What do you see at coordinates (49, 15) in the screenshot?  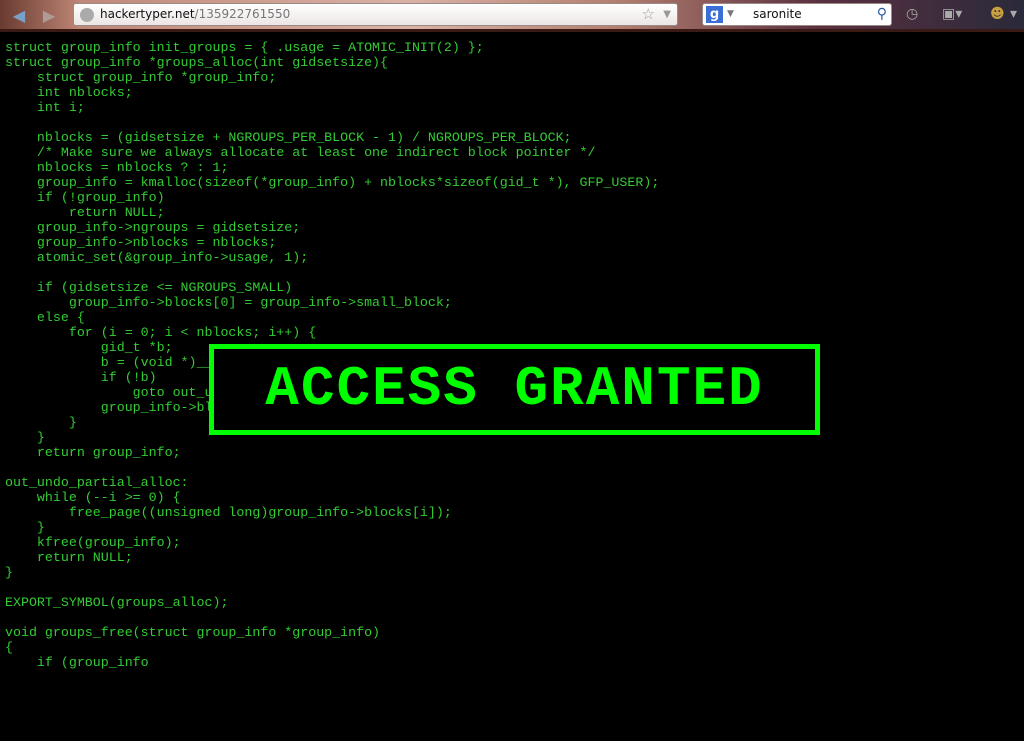 I see `forward-button: ▶` at bounding box center [49, 15].